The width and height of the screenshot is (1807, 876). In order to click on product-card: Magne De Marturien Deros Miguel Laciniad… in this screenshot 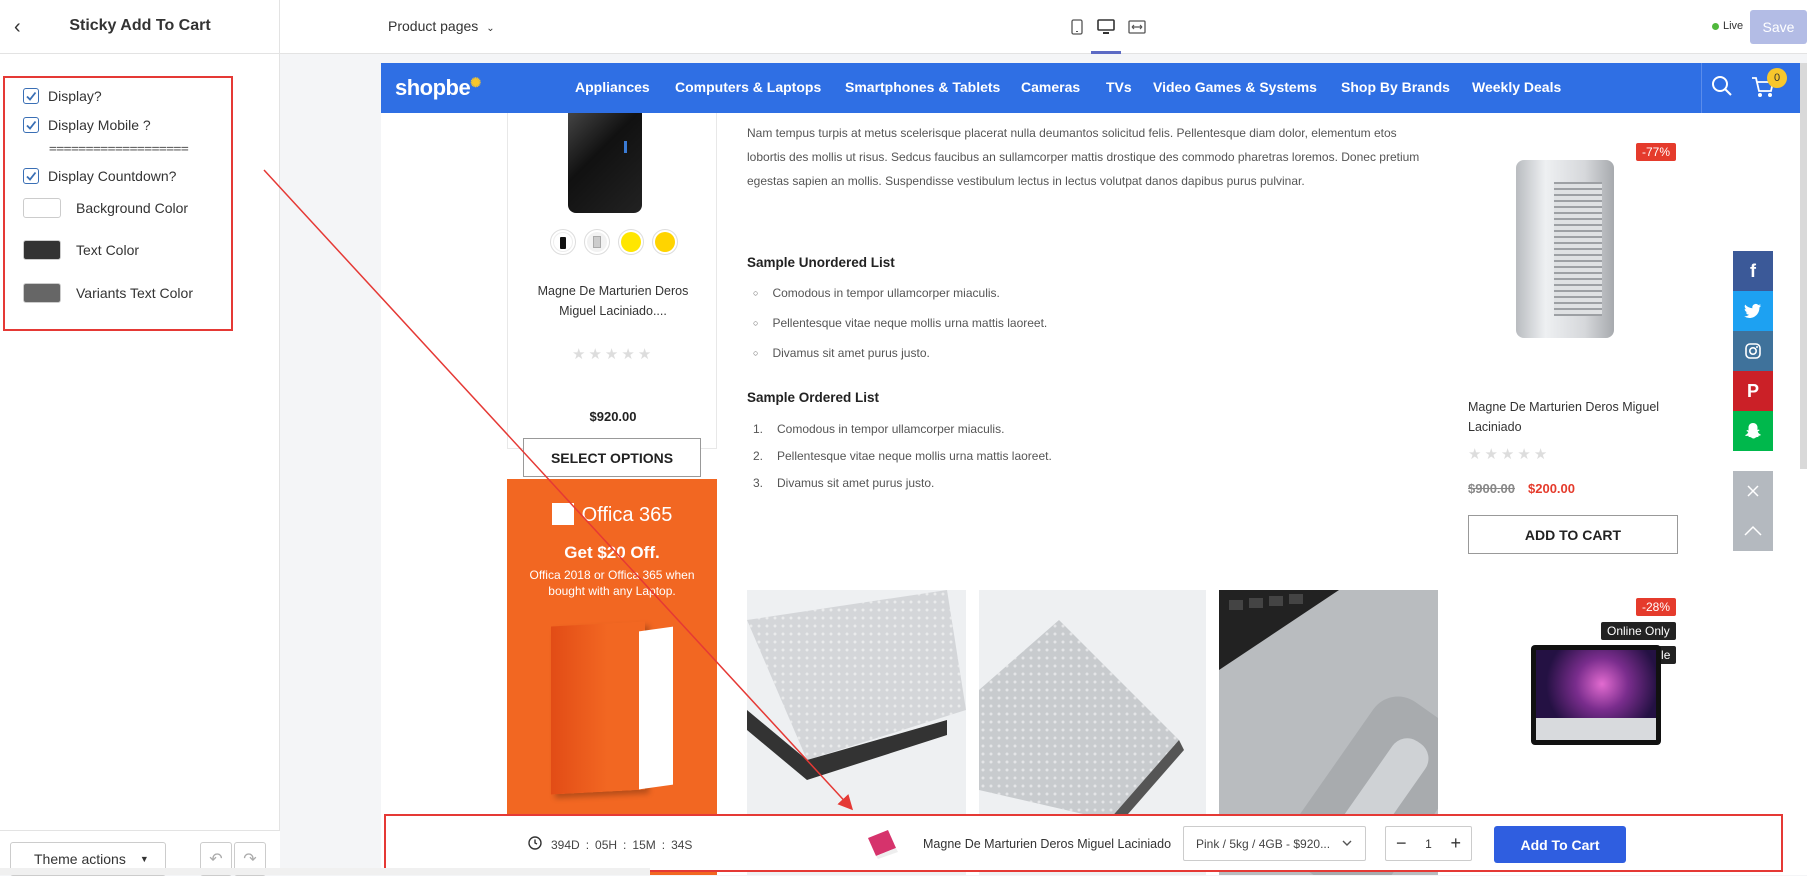, I will do `click(612, 295)`.